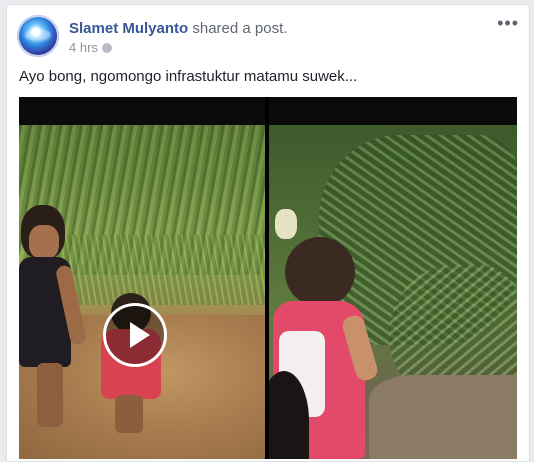  I want to click on play-button, so click(135, 335).